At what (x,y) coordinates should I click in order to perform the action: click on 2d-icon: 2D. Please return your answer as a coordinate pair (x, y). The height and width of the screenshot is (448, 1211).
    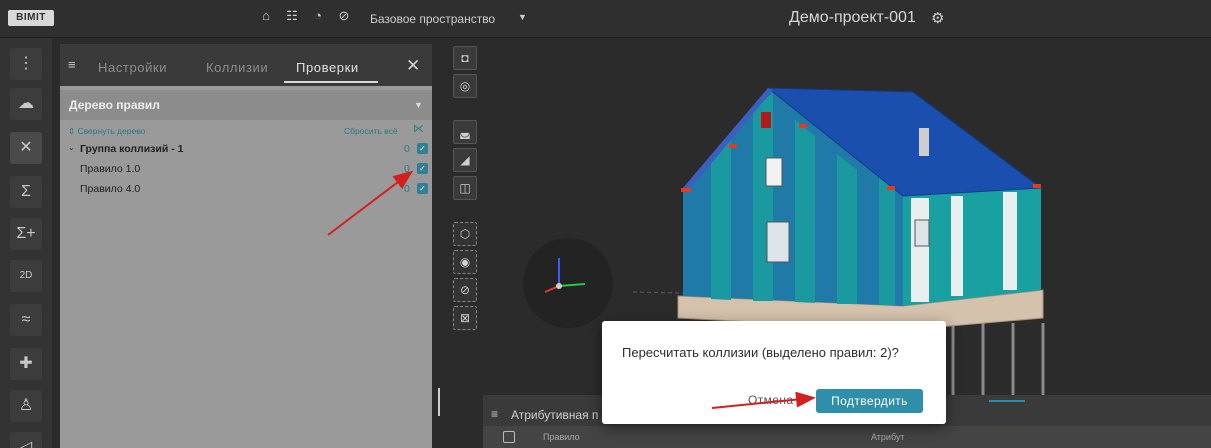
    Looking at the image, I should click on (26, 276).